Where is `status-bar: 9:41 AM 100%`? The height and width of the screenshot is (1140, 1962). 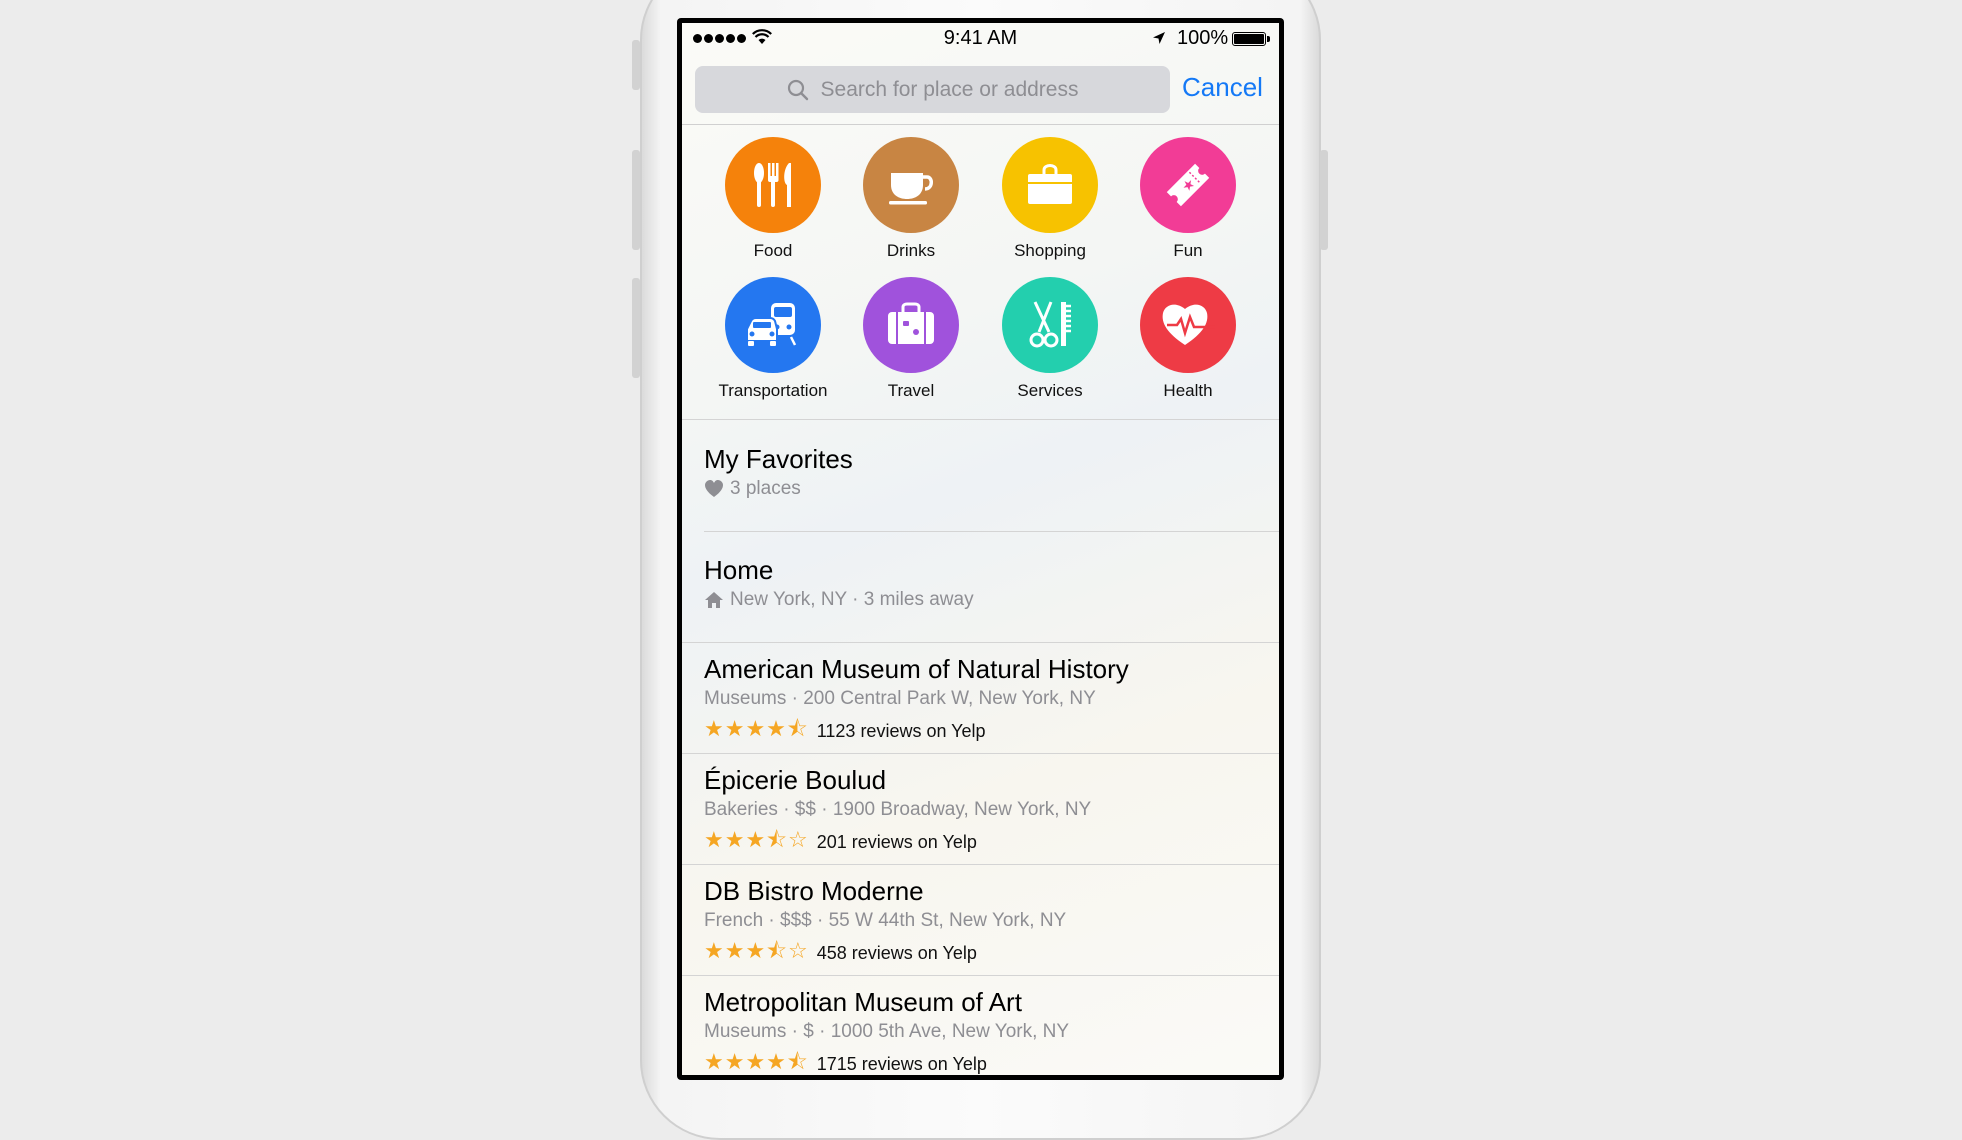 status-bar: 9:41 AM 100% is located at coordinates (980, 40).